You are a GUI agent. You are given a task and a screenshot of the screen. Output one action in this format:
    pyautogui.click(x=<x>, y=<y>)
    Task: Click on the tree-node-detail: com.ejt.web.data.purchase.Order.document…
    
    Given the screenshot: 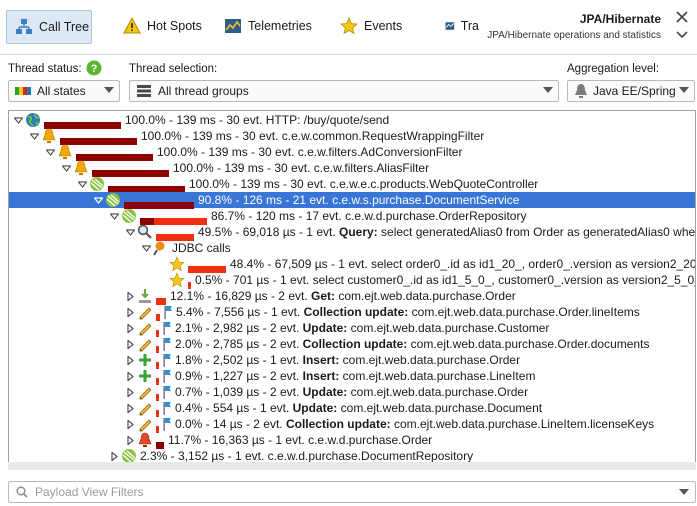 What is the action you would take?
    pyautogui.click(x=528, y=344)
    